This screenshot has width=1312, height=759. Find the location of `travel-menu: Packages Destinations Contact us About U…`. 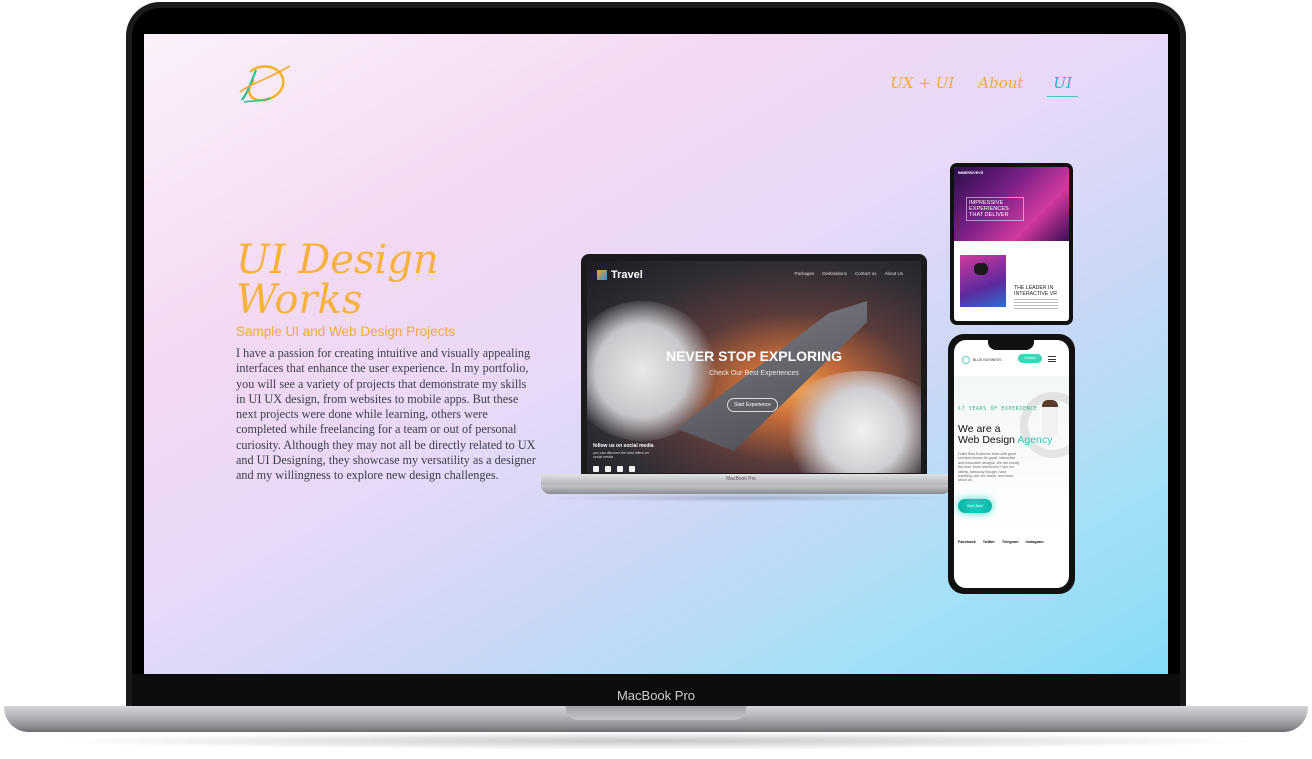

travel-menu: Packages Destinations Contact us About U… is located at coordinates (848, 273).